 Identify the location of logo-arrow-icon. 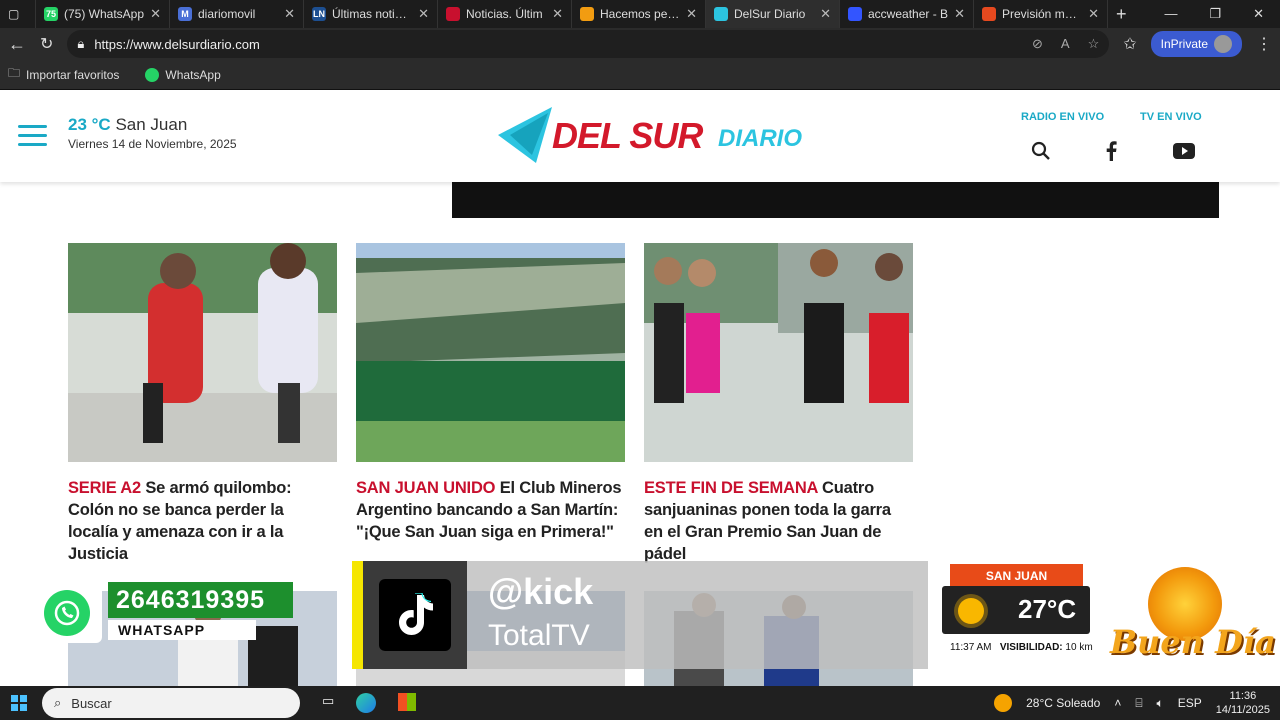
(525, 135).